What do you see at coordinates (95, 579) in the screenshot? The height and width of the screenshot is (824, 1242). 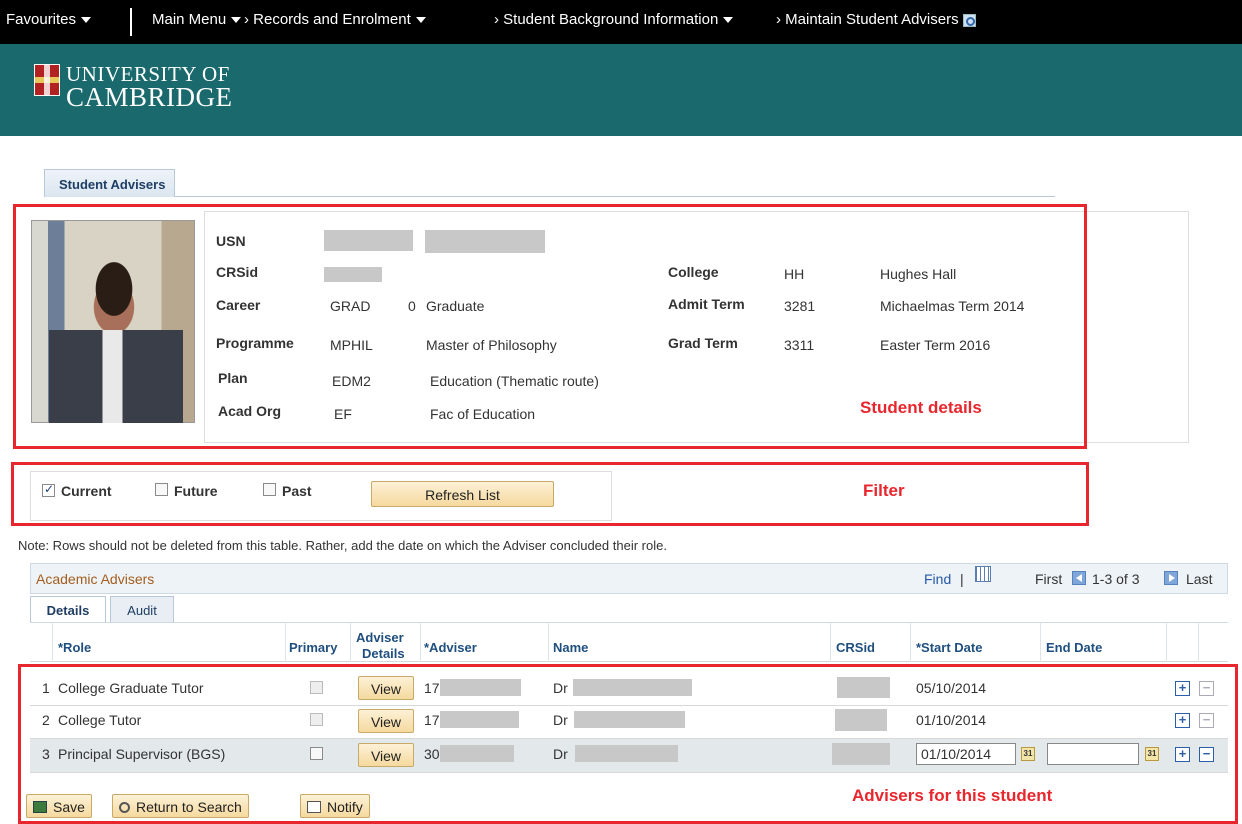 I see `grid-title: Academic Advisers` at bounding box center [95, 579].